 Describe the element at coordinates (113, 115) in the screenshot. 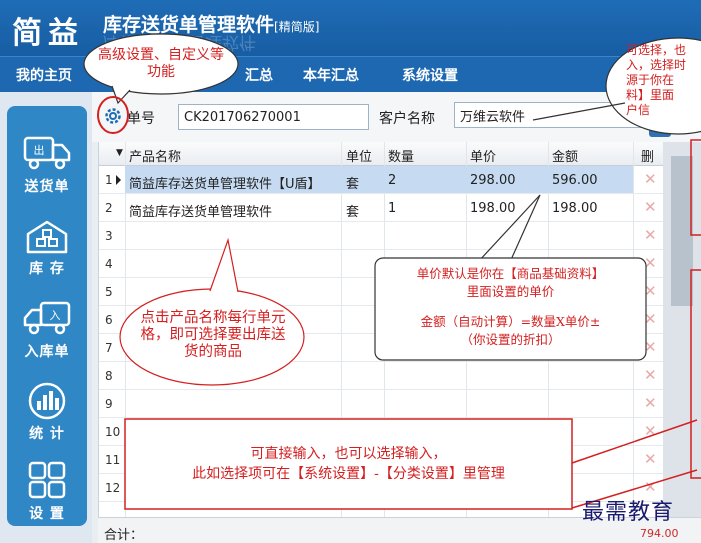

I see `gear-highlight-circle` at that location.